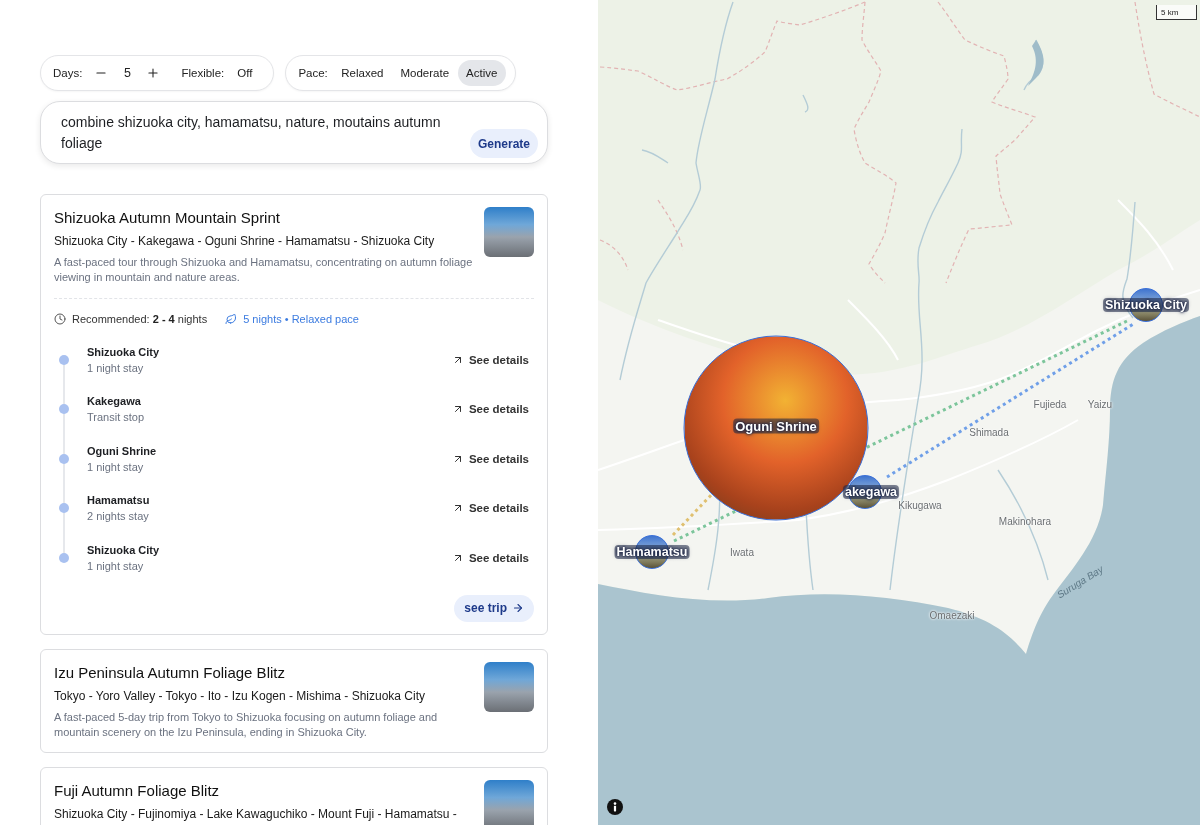 Image resolution: width=1200 pixels, height=825 pixels. I want to click on recommended-nights: Recommended: 2 - 4 nights, so click(140, 319).